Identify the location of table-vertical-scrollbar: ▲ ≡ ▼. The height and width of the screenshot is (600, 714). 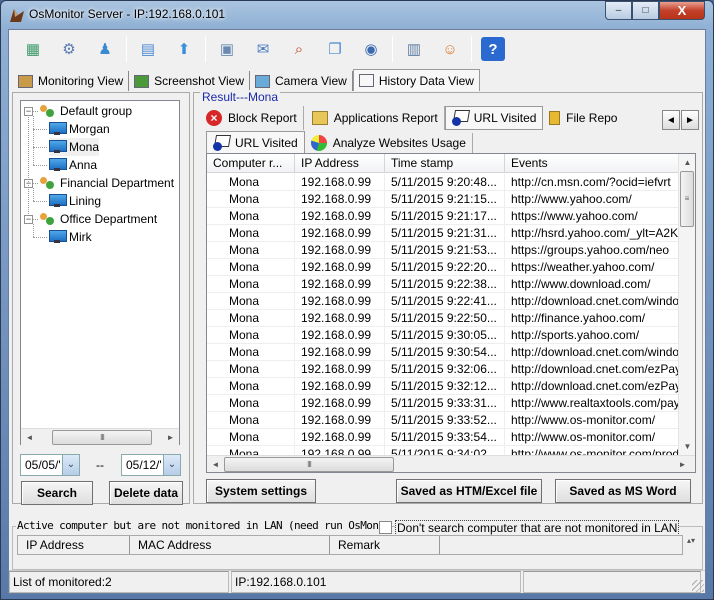
(686, 304).